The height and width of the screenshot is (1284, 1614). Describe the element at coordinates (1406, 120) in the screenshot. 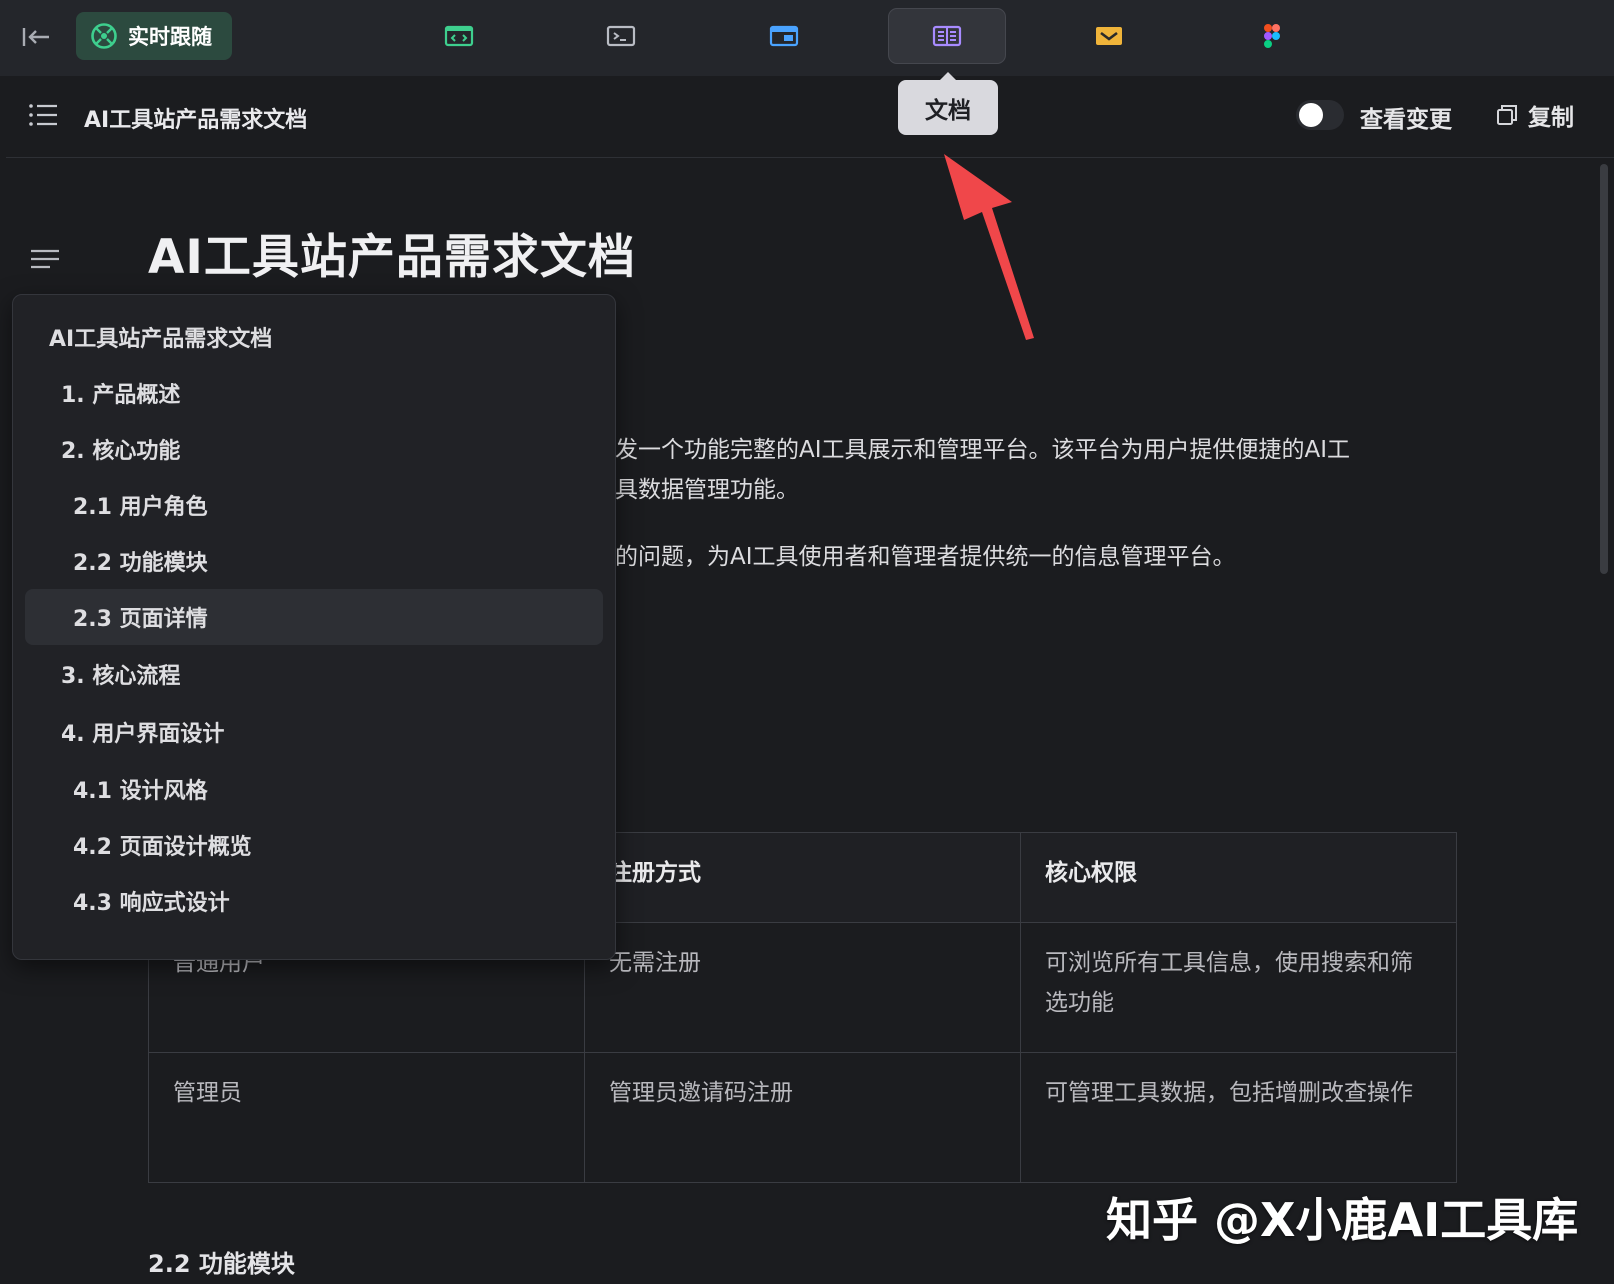

I see `view-changes-label: 查看变更` at that location.